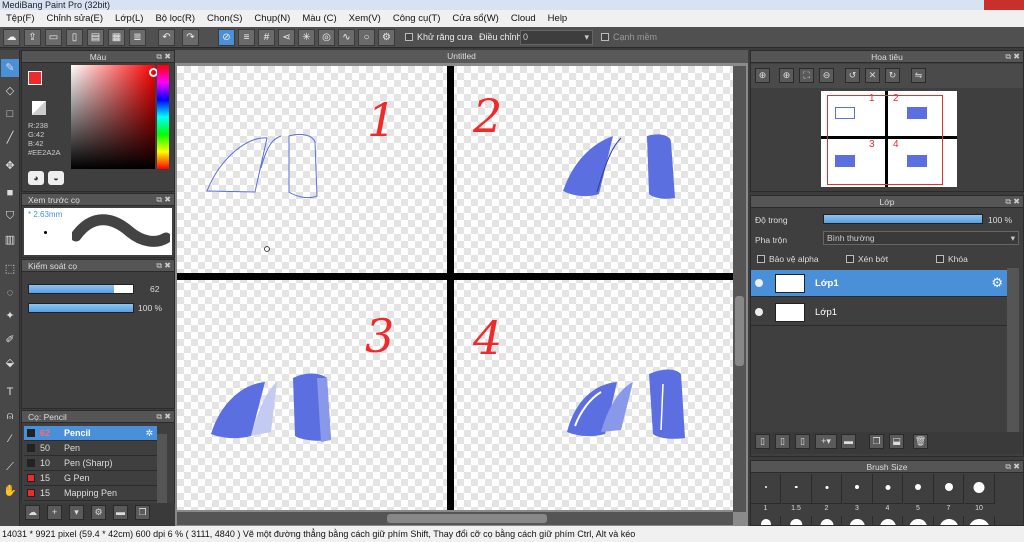 The image size is (1024, 542). What do you see at coordinates (56, 178) in the screenshot?
I see `color-set-icon: ◒` at bounding box center [56, 178].